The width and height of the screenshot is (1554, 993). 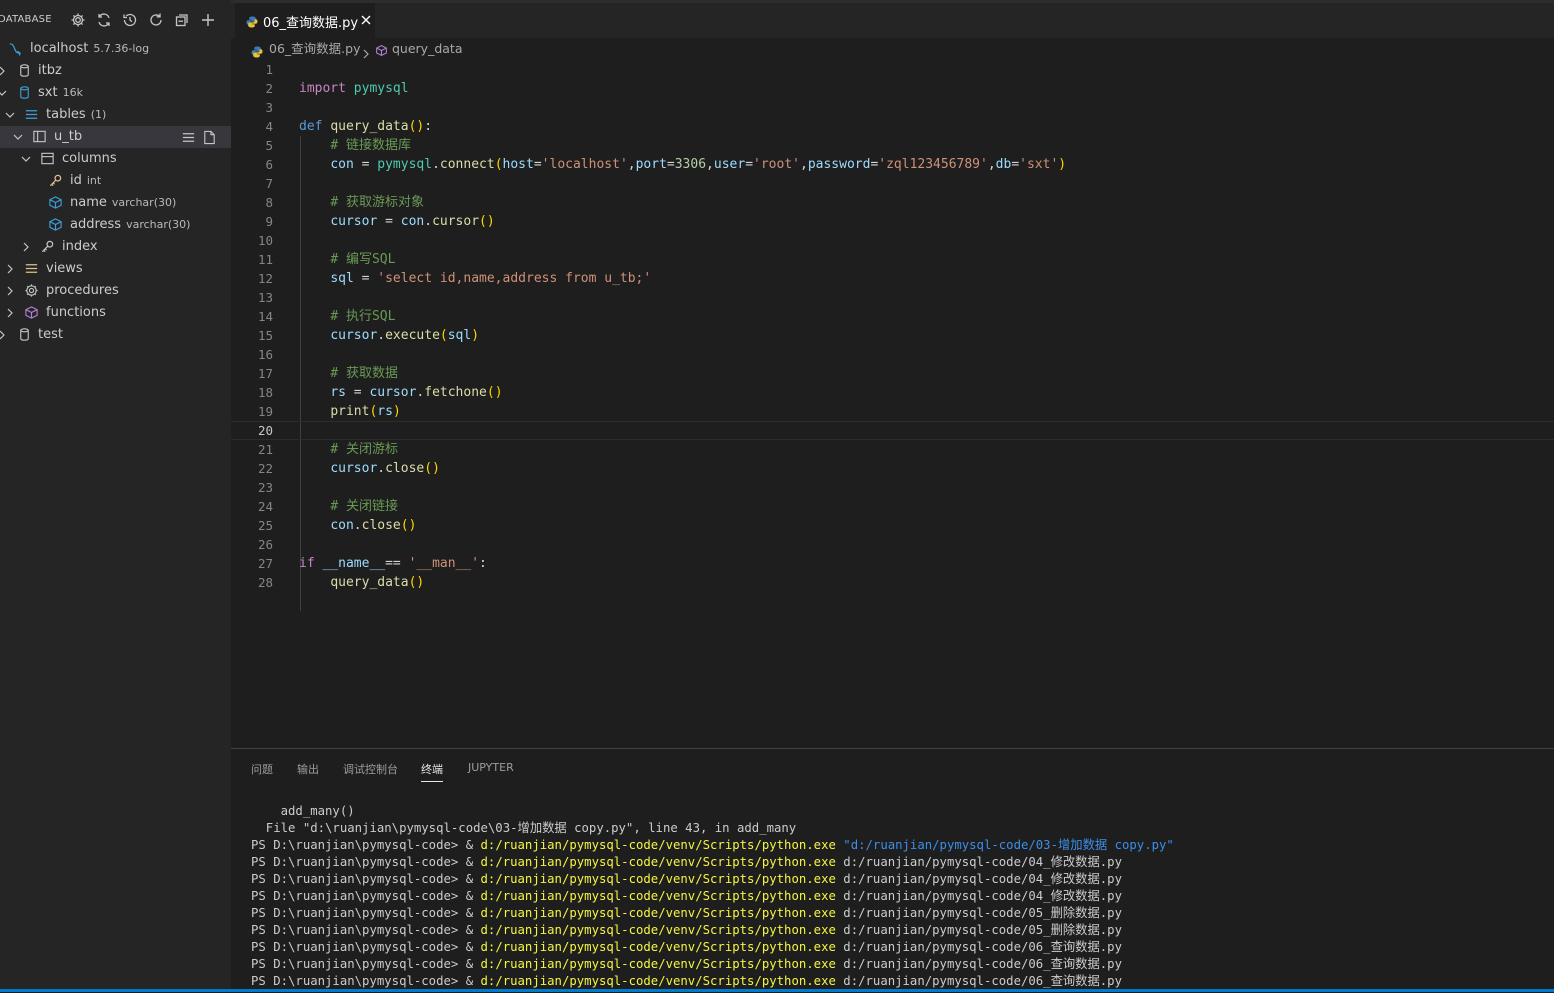 I want to click on code-line: 16, so click(x=892, y=354).